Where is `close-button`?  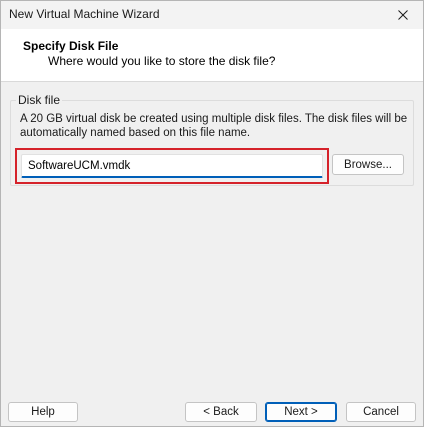
close-button is located at coordinates (403, 15).